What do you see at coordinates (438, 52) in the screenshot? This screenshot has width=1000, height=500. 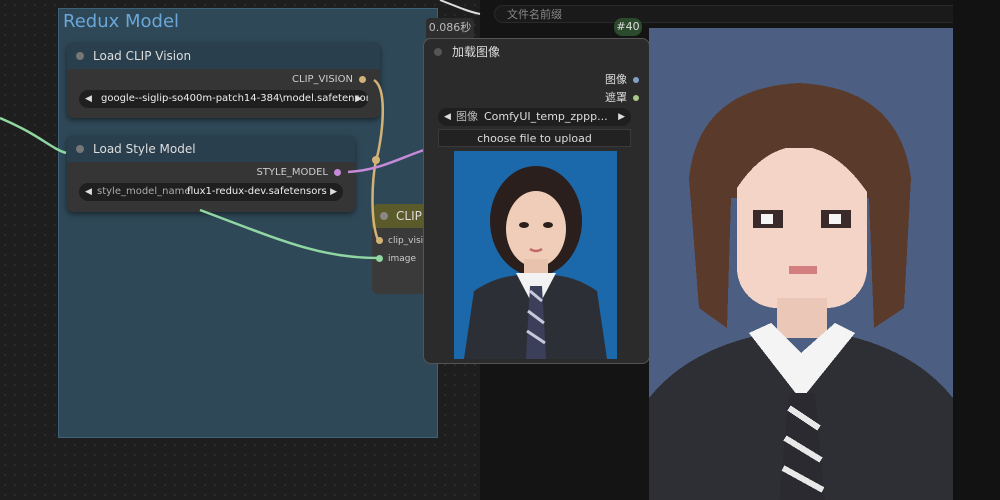 I see `node-status-dot-icon` at bounding box center [438, 52].